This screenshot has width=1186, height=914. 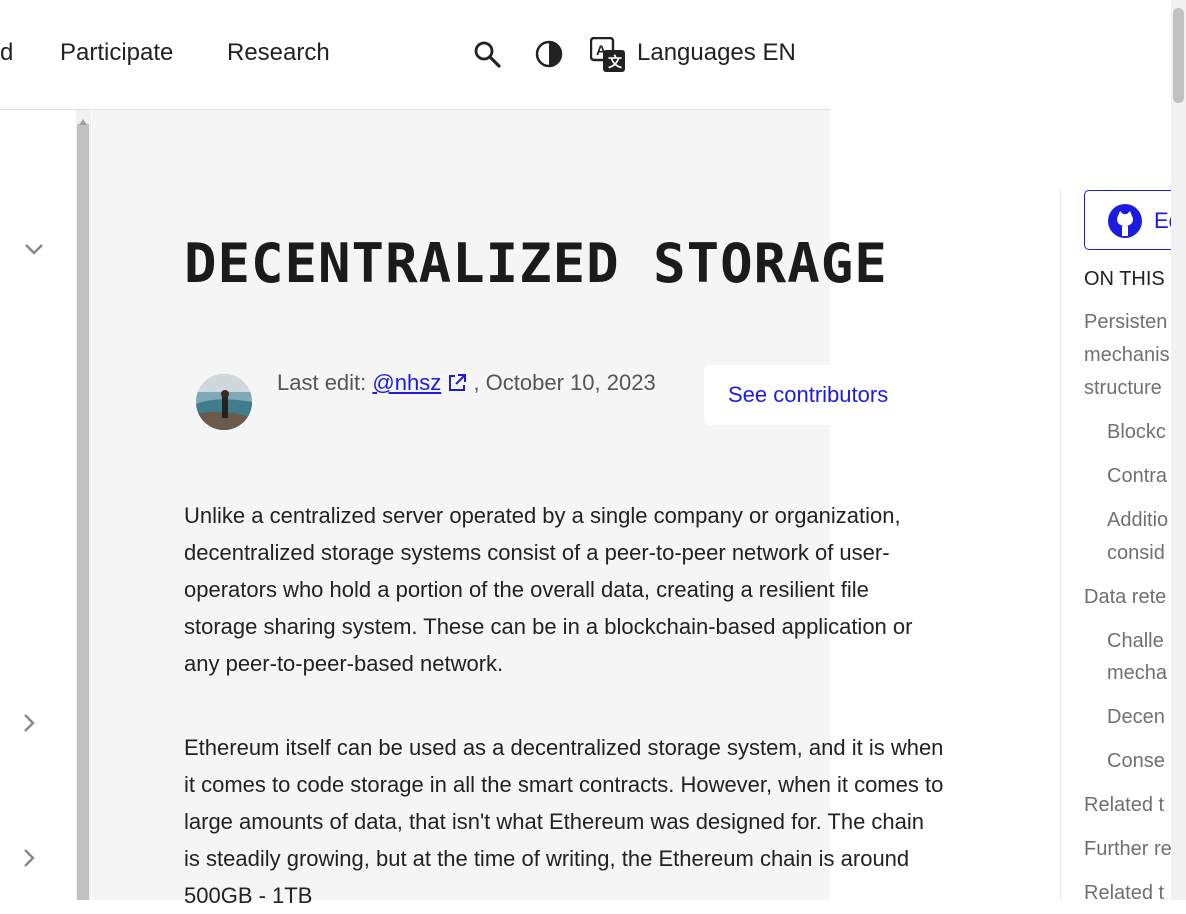 I want to click on languages-button: Languages EN, so click(x=716, y=53).